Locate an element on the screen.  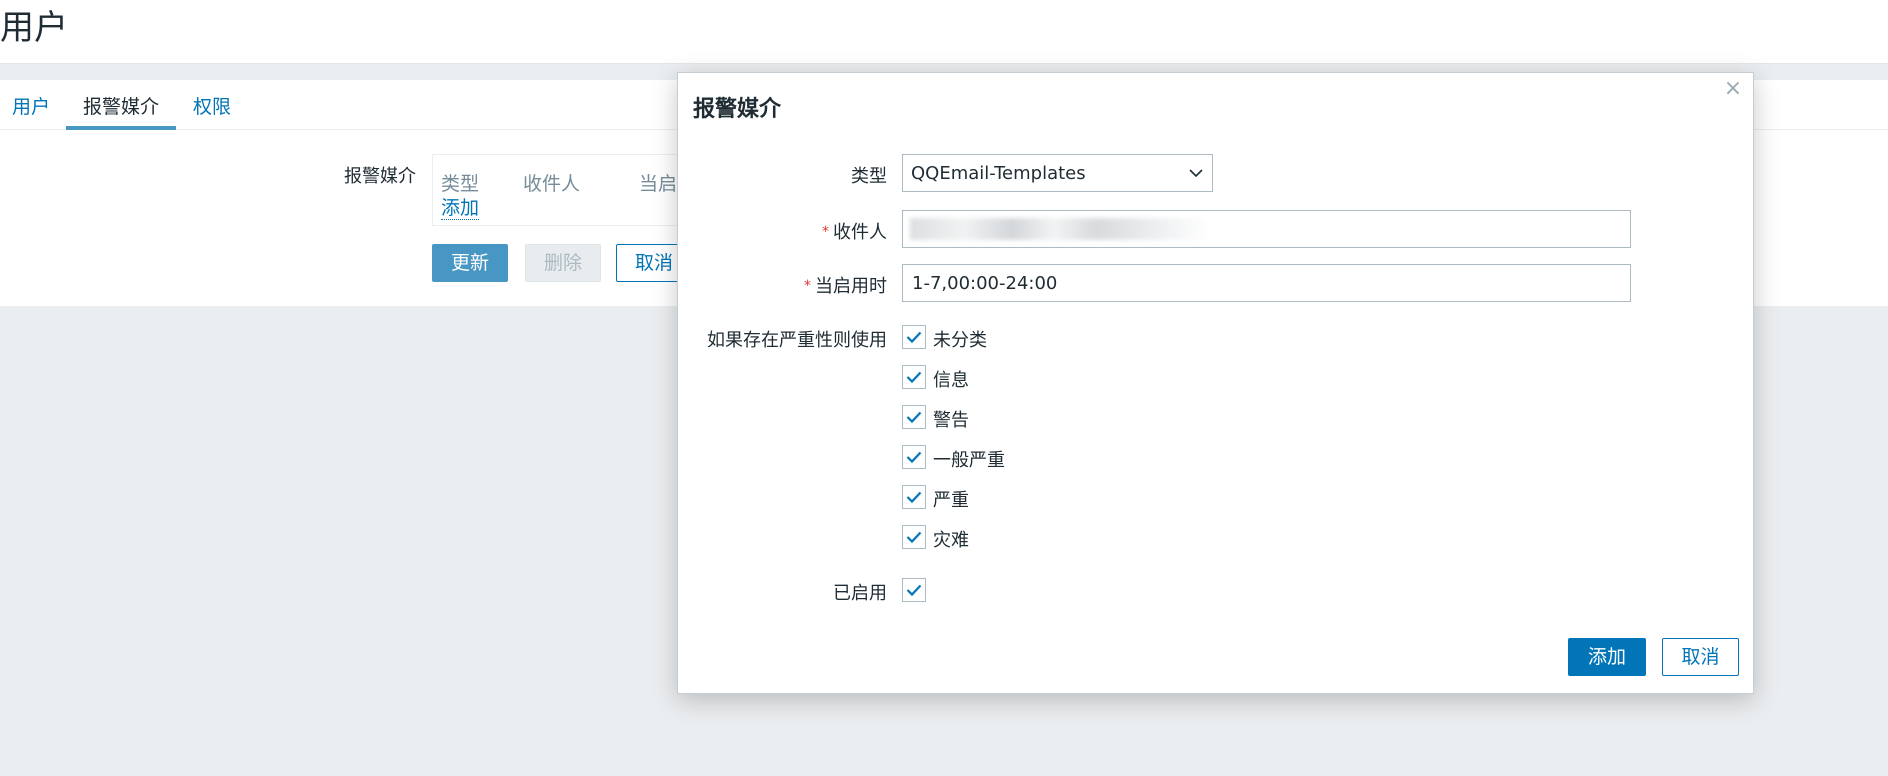
tab-permissions: 权限 is located at coordinates (212, 105).